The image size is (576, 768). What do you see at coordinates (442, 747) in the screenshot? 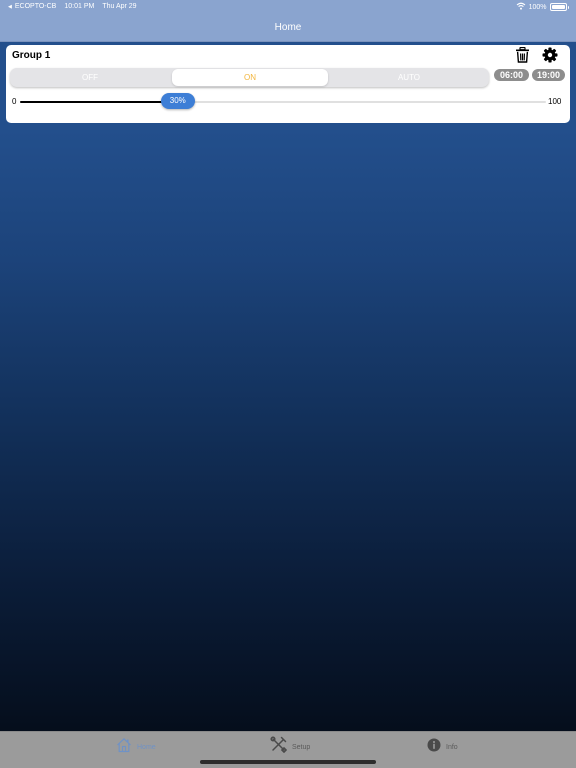
I see `tab-info: Info` at bounding box center [442, 747].